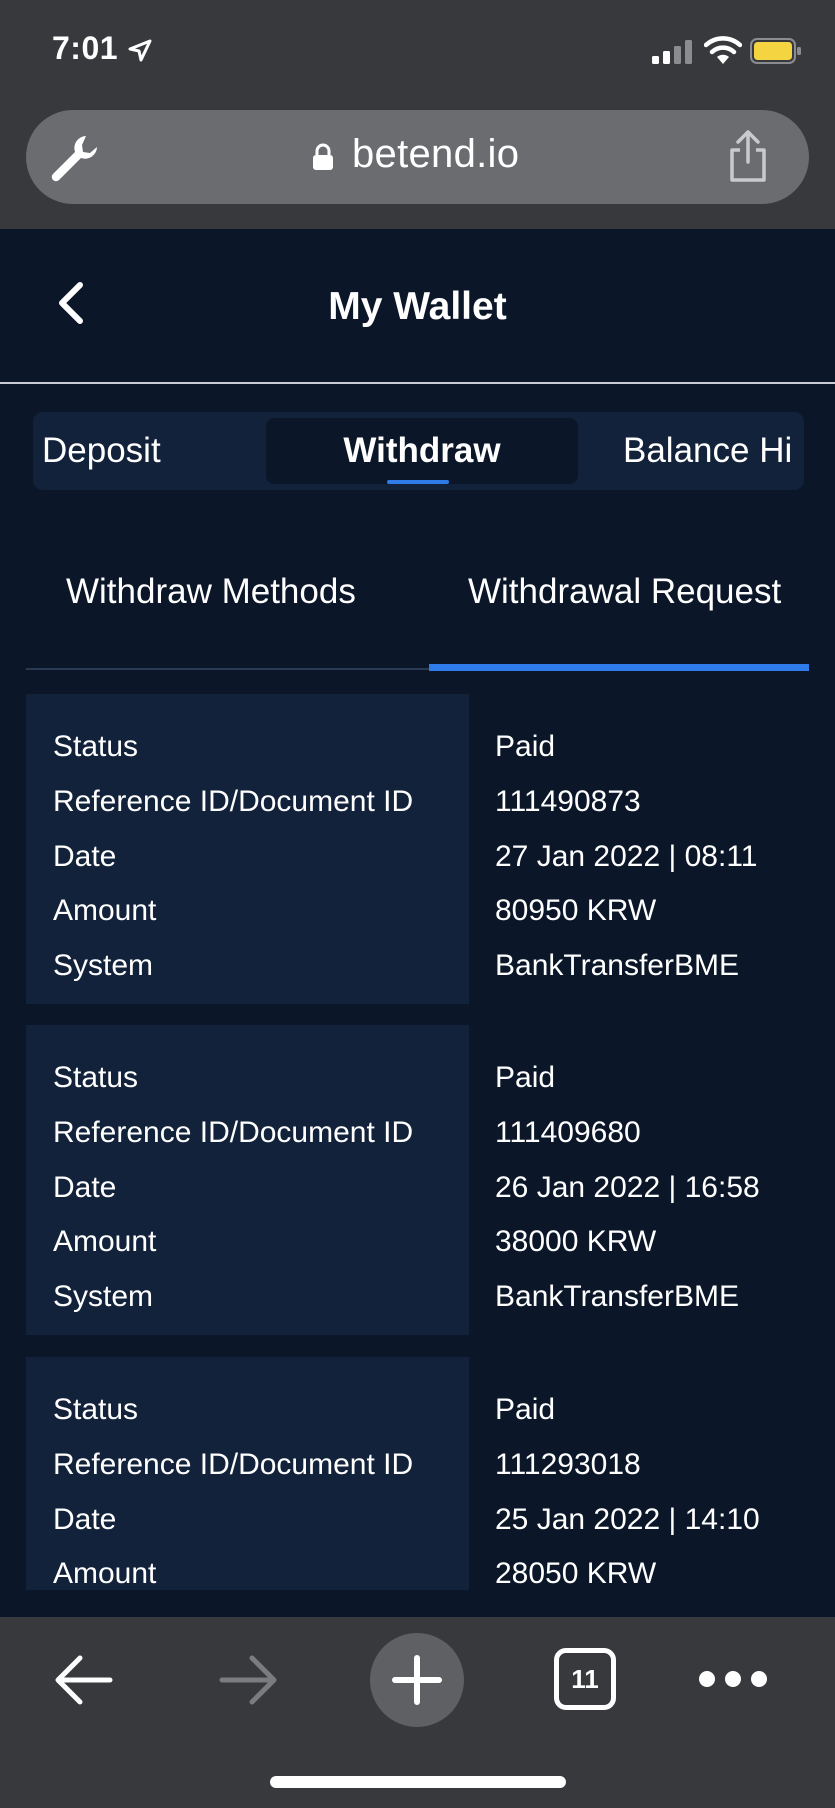 The width and height of the screenshot is (835, 1808). Describe the element at coordinates (775, 51) in the screenshot. I see `battery-icon` at that location.